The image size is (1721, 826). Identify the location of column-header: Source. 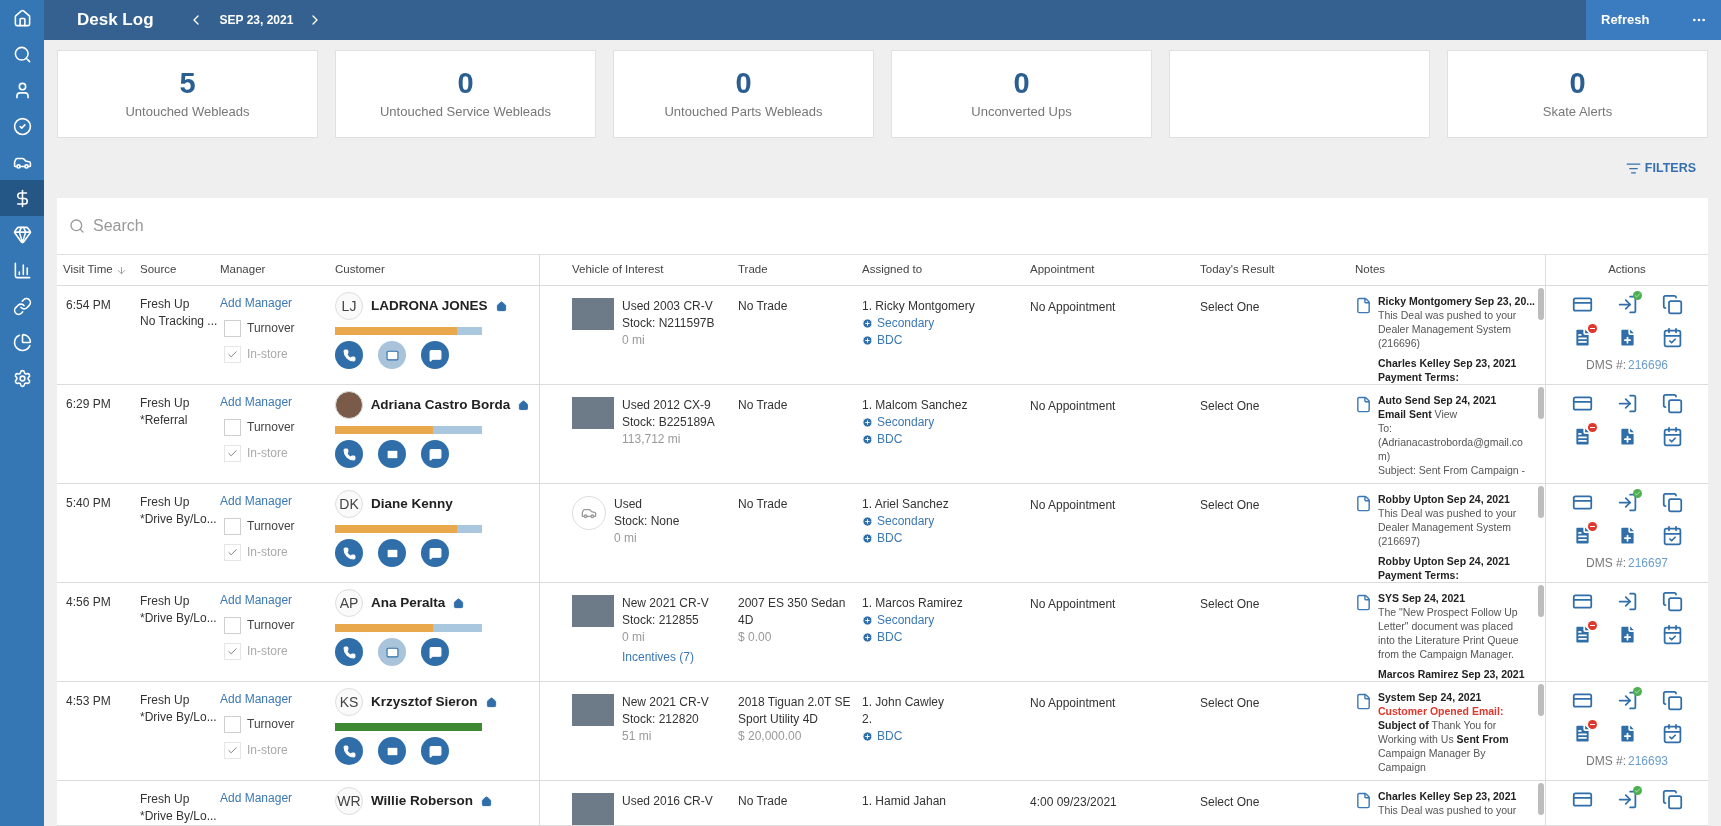
(158, 270).